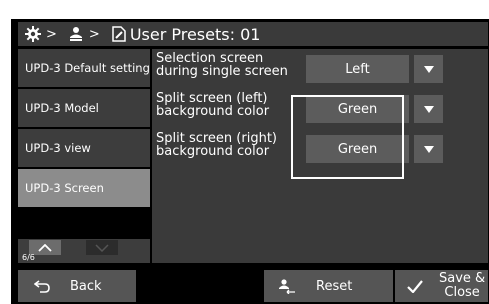  I want to click on back-button: Back, so click(77, 286).